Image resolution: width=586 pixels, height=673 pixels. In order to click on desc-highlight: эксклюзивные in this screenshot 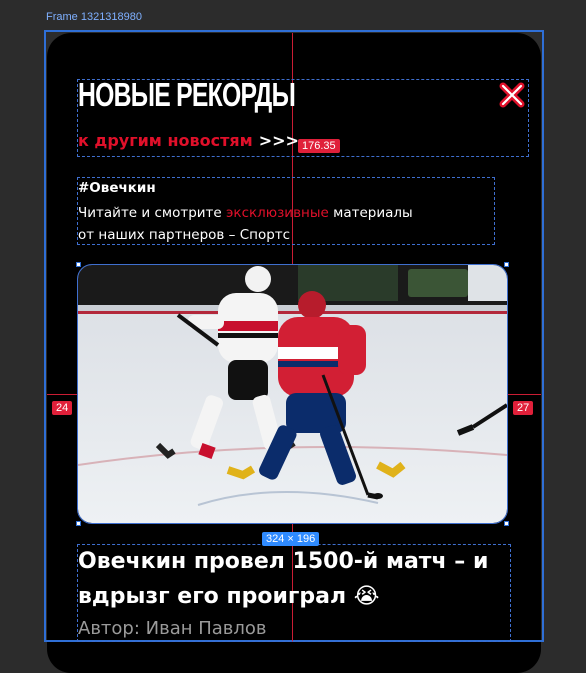, I will do `click(277, 213)`.